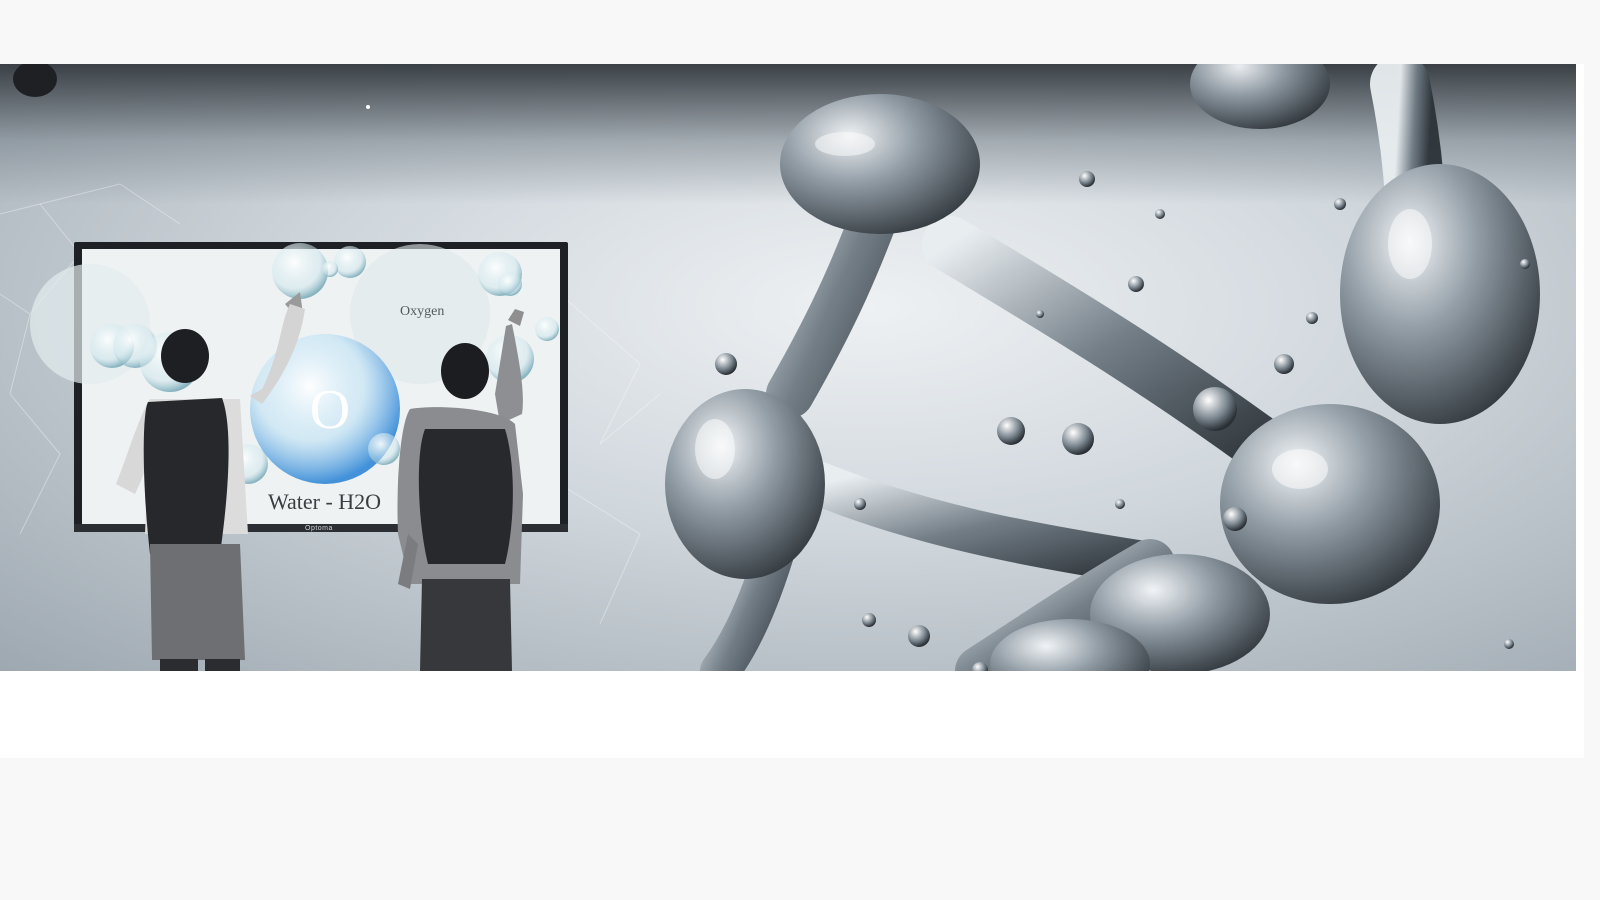 This screenshot has width=1600, height=900. What do you see at coordinates (35, 80) in the screenshot?
I see `corner-shadow` at bounding box center [35, 80].